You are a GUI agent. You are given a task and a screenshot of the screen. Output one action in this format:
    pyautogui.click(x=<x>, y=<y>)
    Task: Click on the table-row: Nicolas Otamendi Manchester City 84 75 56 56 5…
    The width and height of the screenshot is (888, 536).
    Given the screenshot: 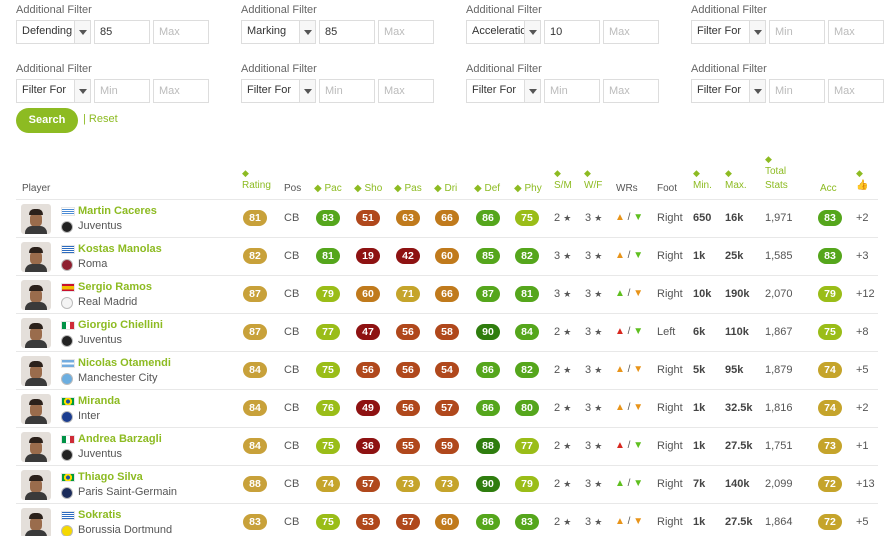 What is the action you would take?
    pyautogui.click(x=447, y=370)
    